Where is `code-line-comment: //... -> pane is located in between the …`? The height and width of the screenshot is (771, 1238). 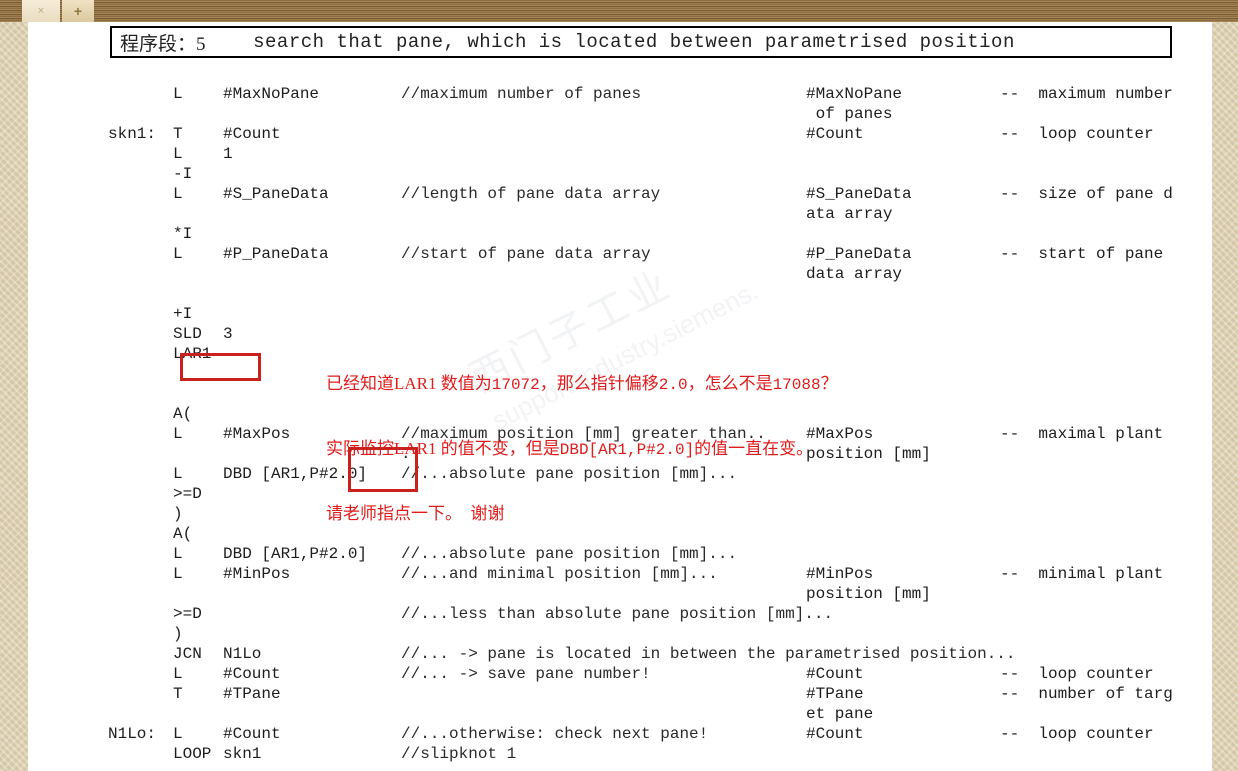
code-line-comment: //... -> pane is located in between the … is located at coordinates (708, 654).